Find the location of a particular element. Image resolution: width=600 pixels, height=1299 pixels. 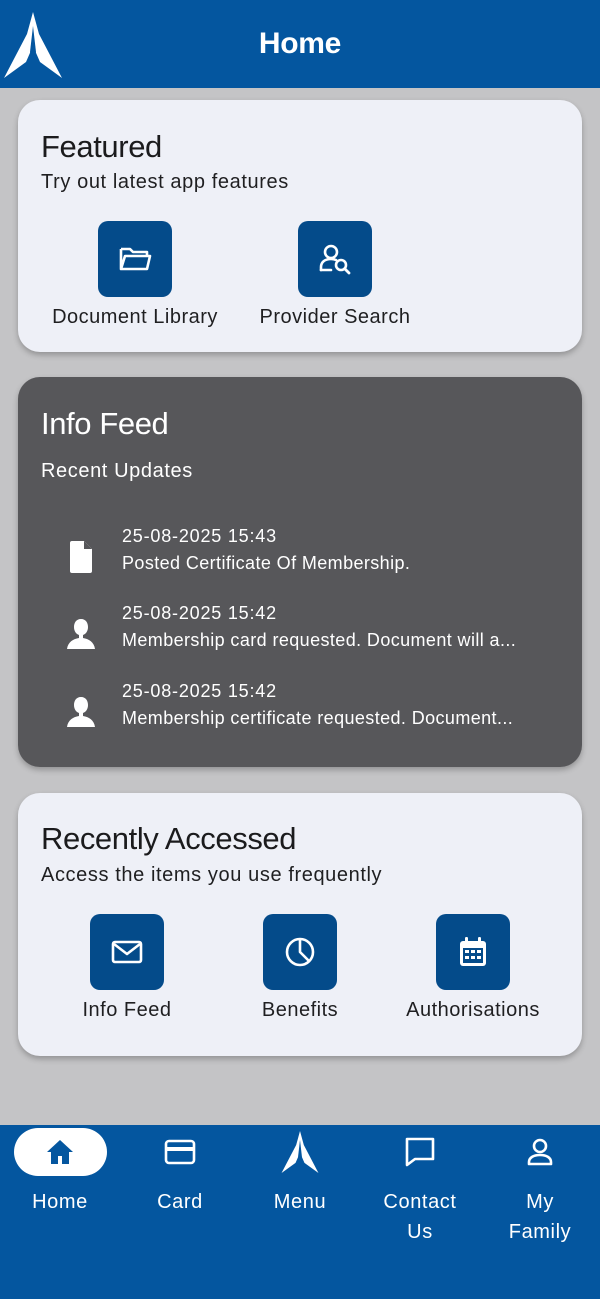

info-feed-shortcut: Info Feed is located at coordinates (127, 968).